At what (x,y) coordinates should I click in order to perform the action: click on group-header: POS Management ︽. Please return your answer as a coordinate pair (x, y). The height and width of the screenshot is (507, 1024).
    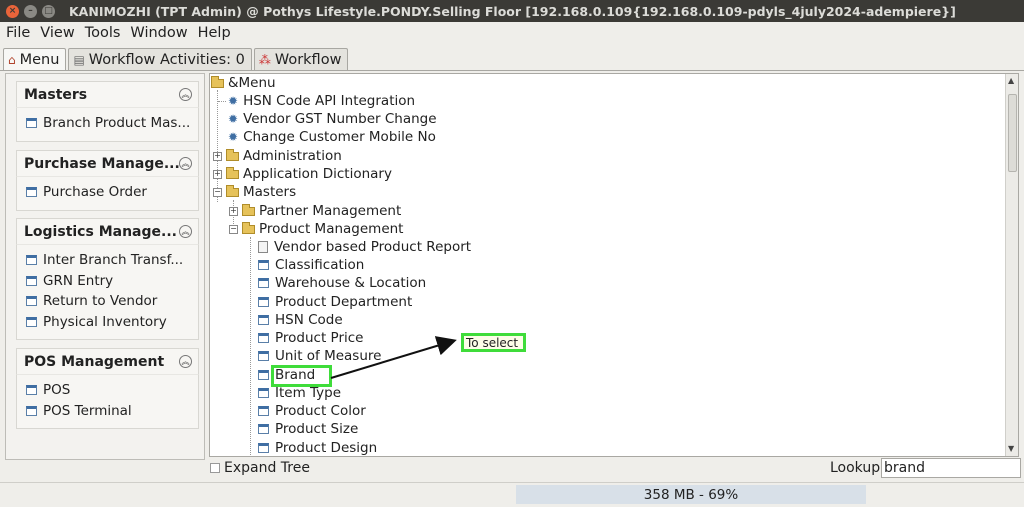
    Looking at the image, I should click on (107, 361).